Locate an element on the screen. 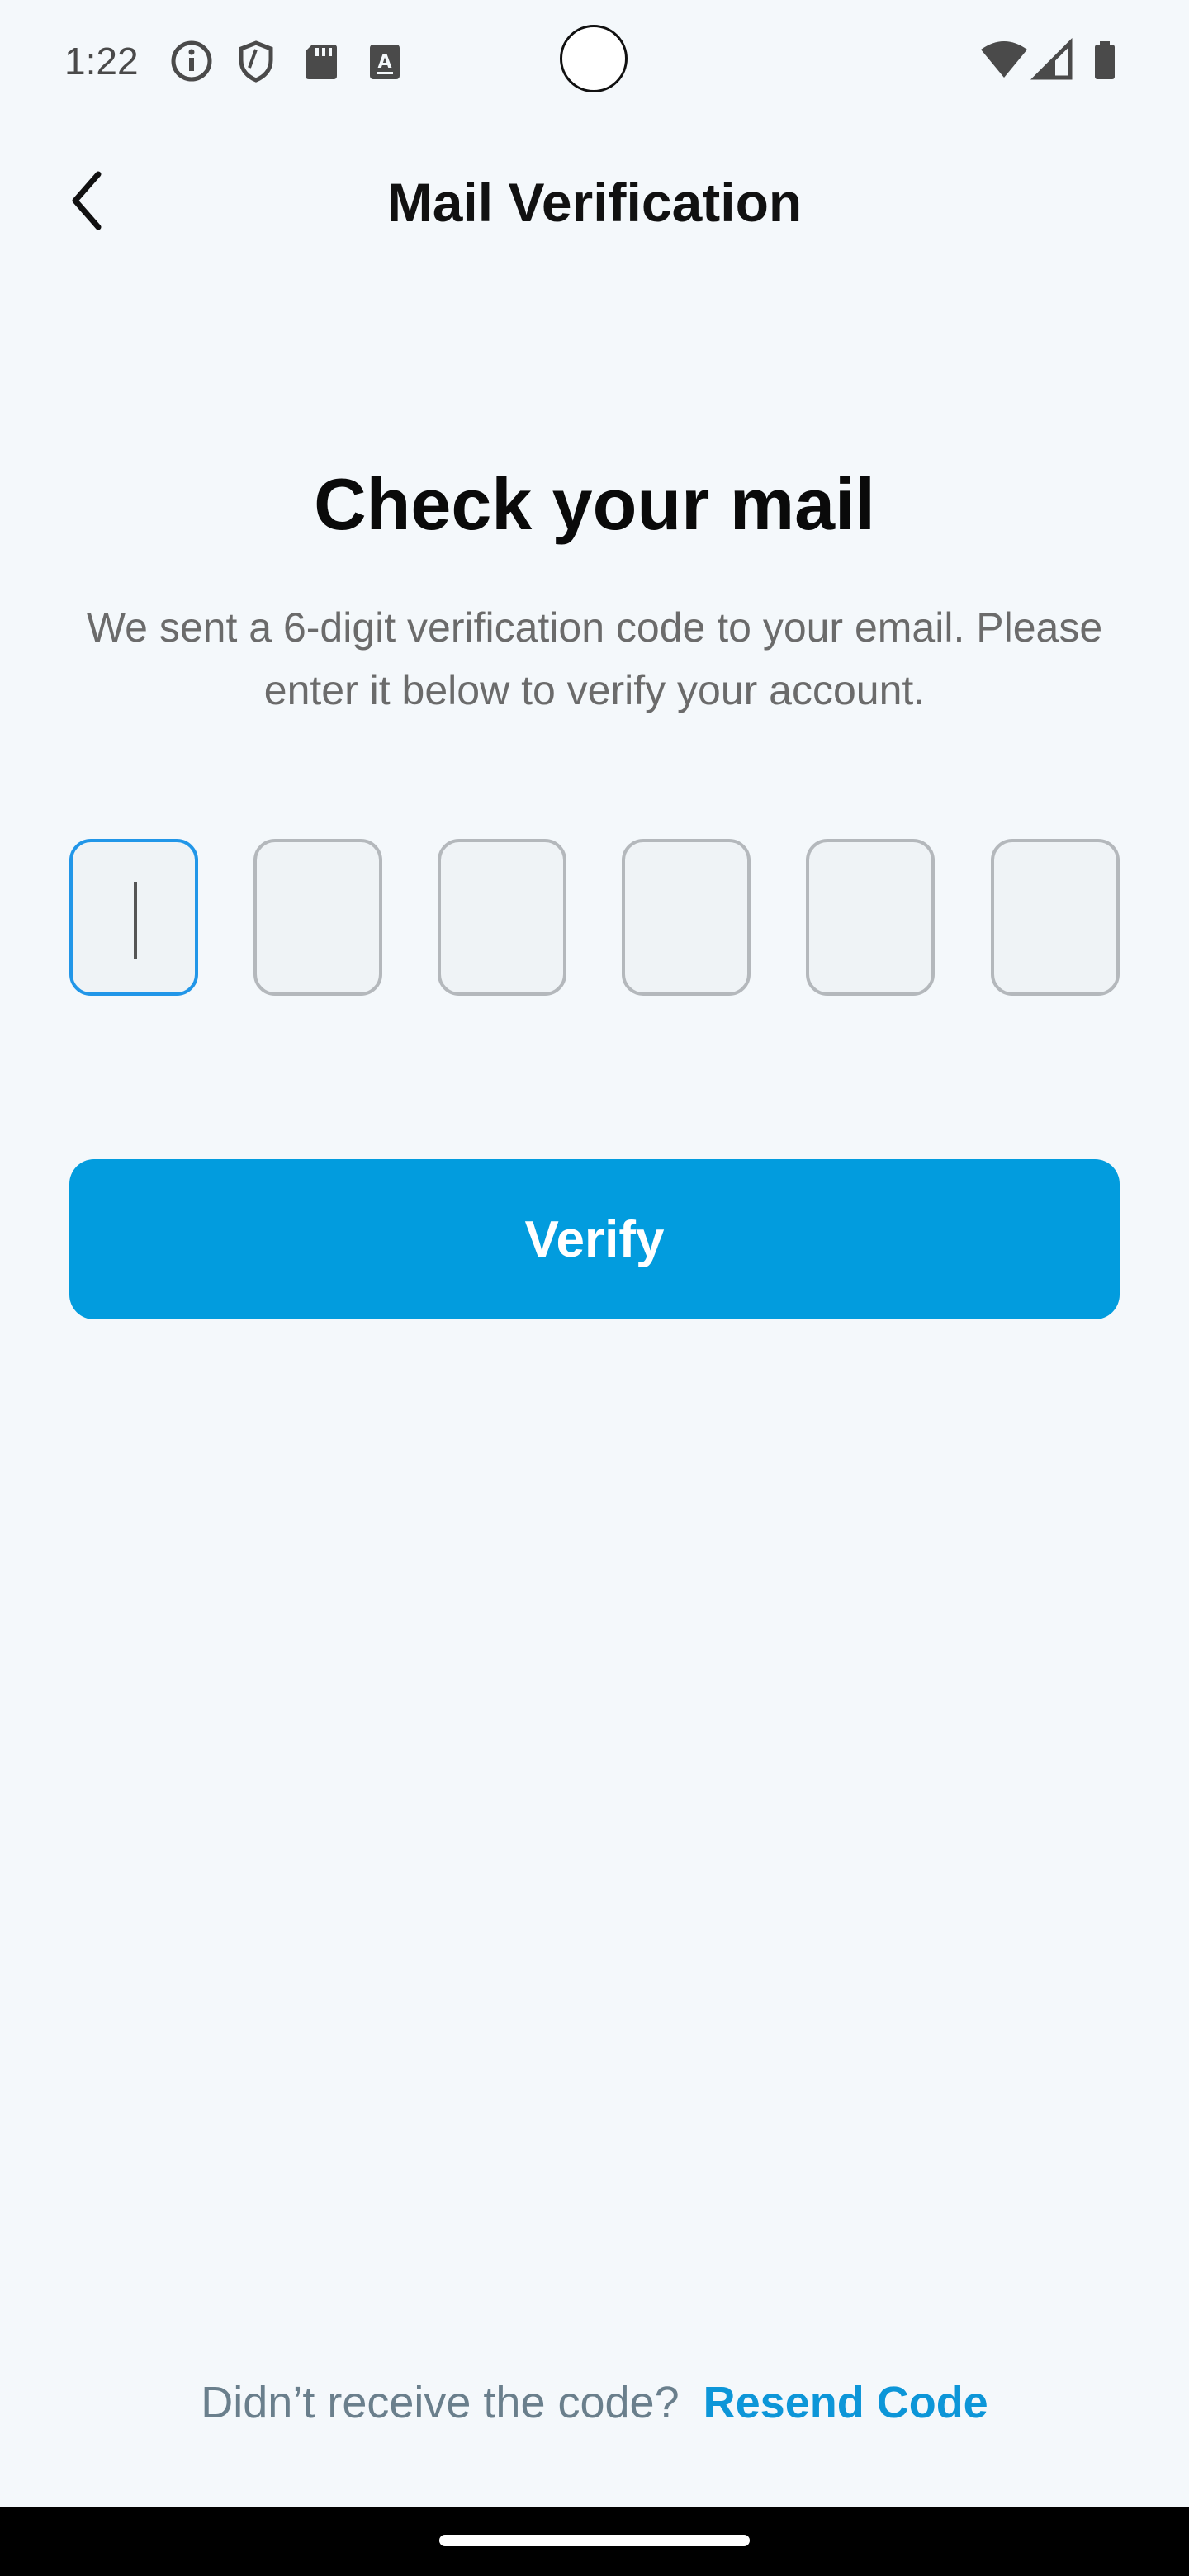  status-time: 1:22 is located at coordinates (101, 61).